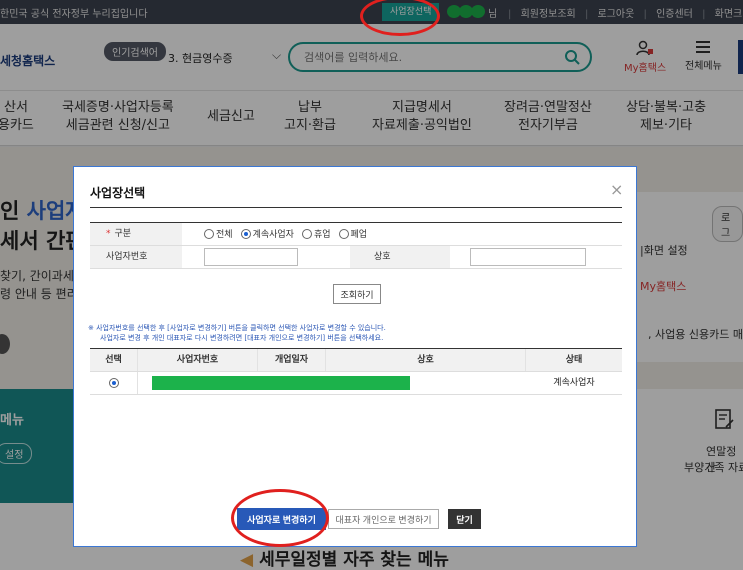  What do you see at coordinates (114, 360) in the screenshot?
I see `col-select: 선택` at bounding box center [114, 360].